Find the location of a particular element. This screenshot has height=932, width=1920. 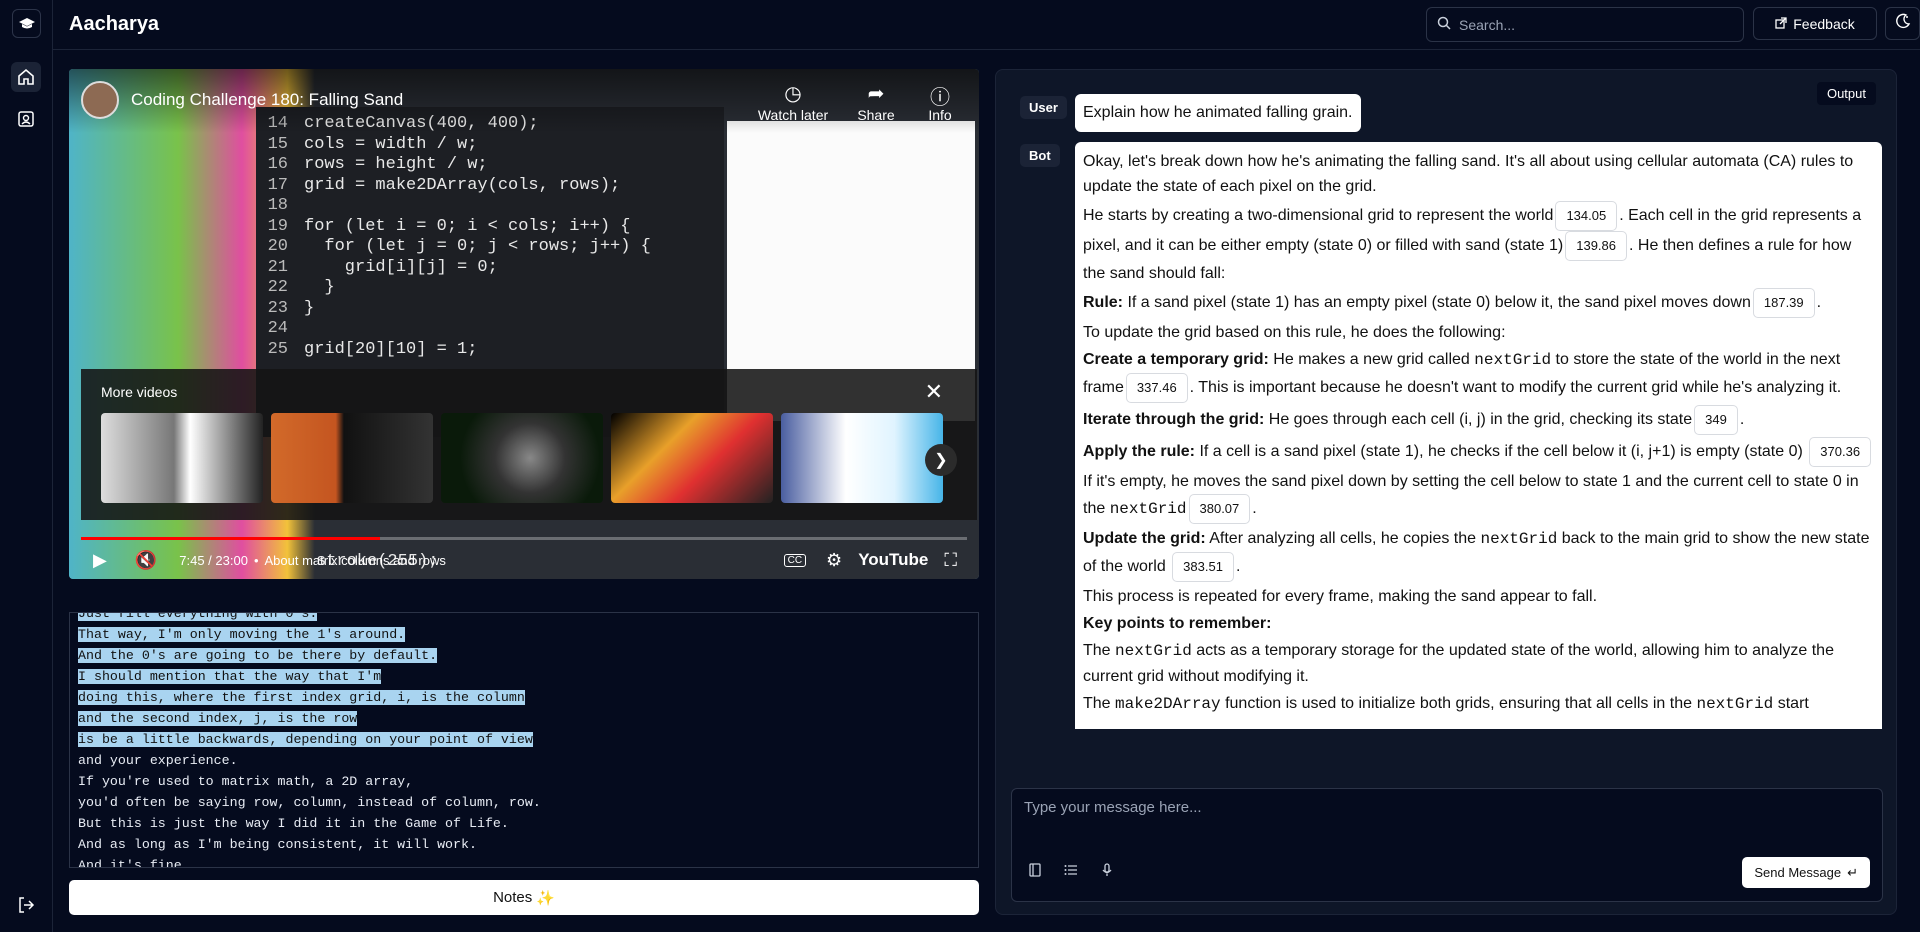

feedback-label: Feedback is located at coordinates (1824, 23).